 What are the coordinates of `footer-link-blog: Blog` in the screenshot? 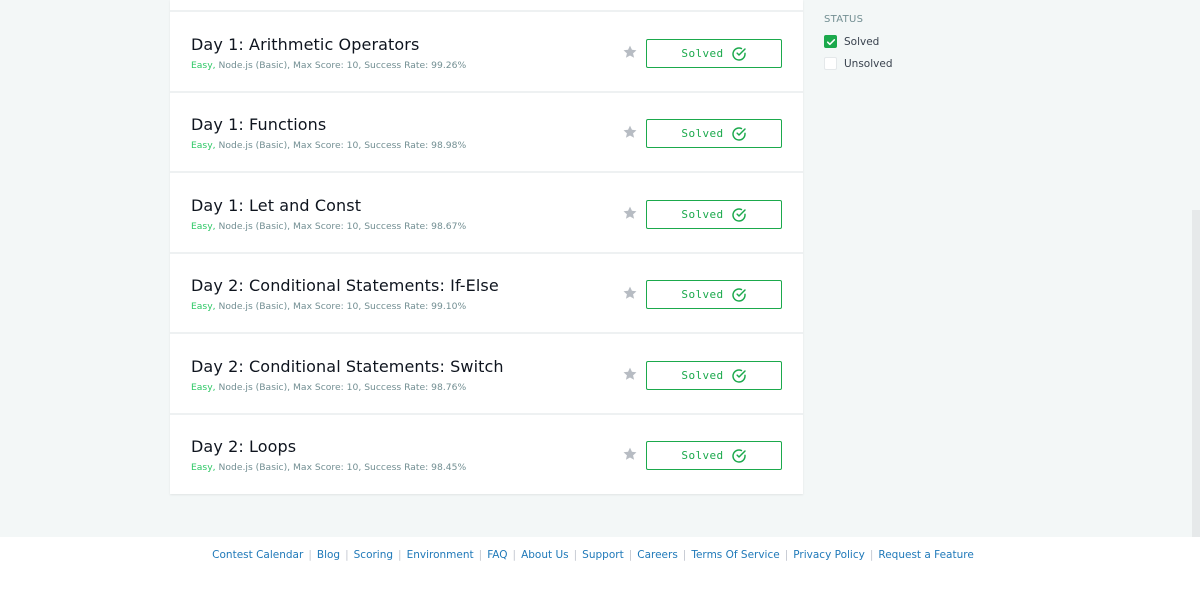 It's located at (328, 555).